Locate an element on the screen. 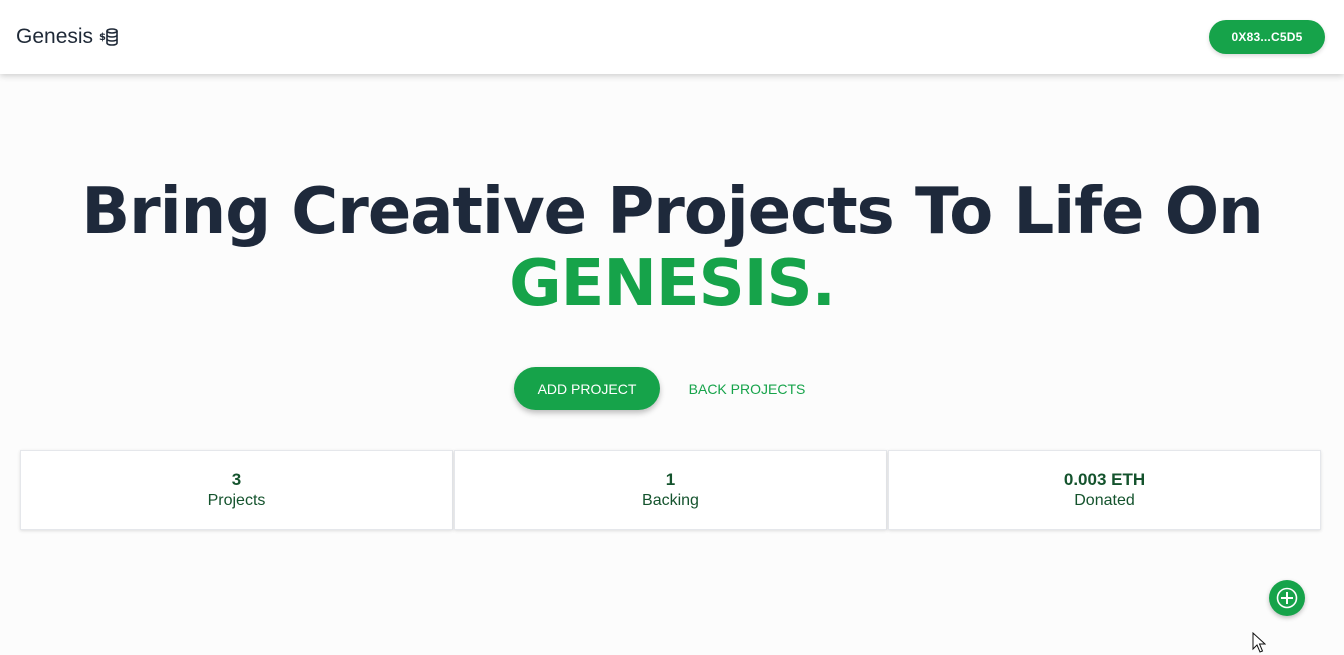 The image size is (1344, 655). add-floating-button is located at coordinates (1287, 598).